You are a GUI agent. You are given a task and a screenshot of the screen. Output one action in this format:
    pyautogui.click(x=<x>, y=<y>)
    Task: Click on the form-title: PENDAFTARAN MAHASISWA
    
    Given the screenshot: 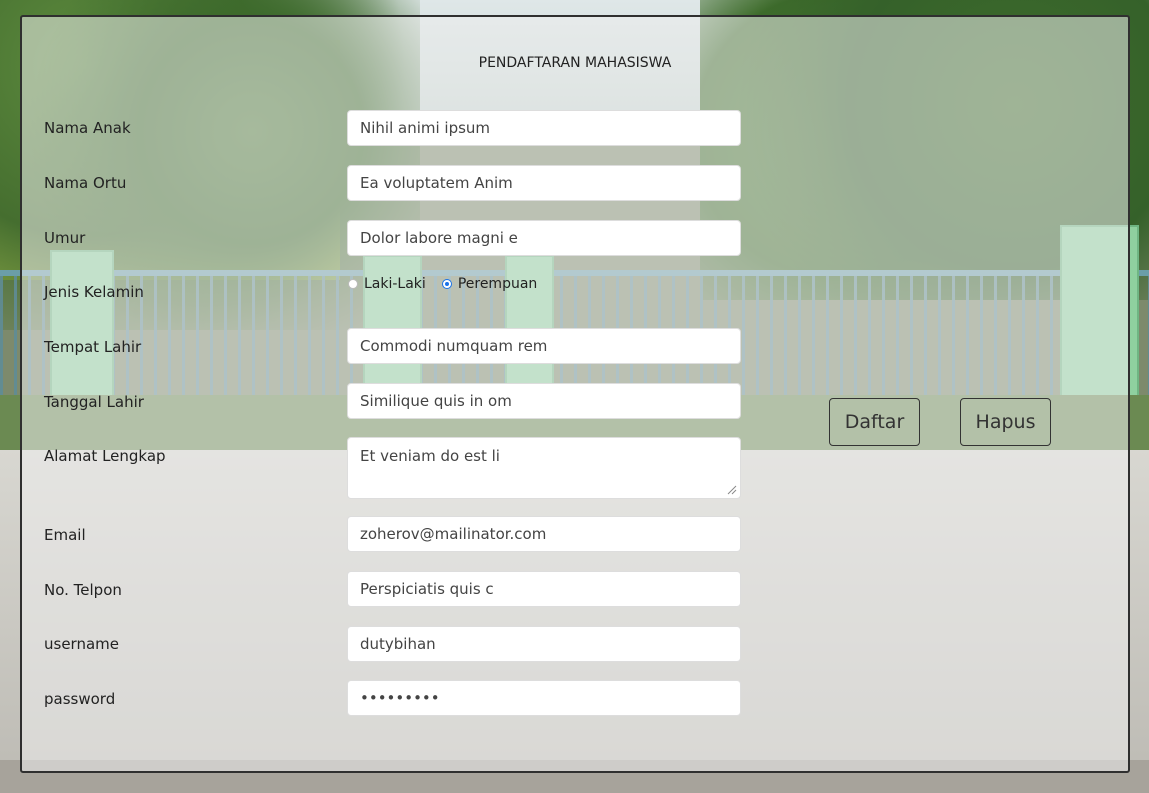 What is the action you would take?
    pyautogui.click(x=575, y=63)
    